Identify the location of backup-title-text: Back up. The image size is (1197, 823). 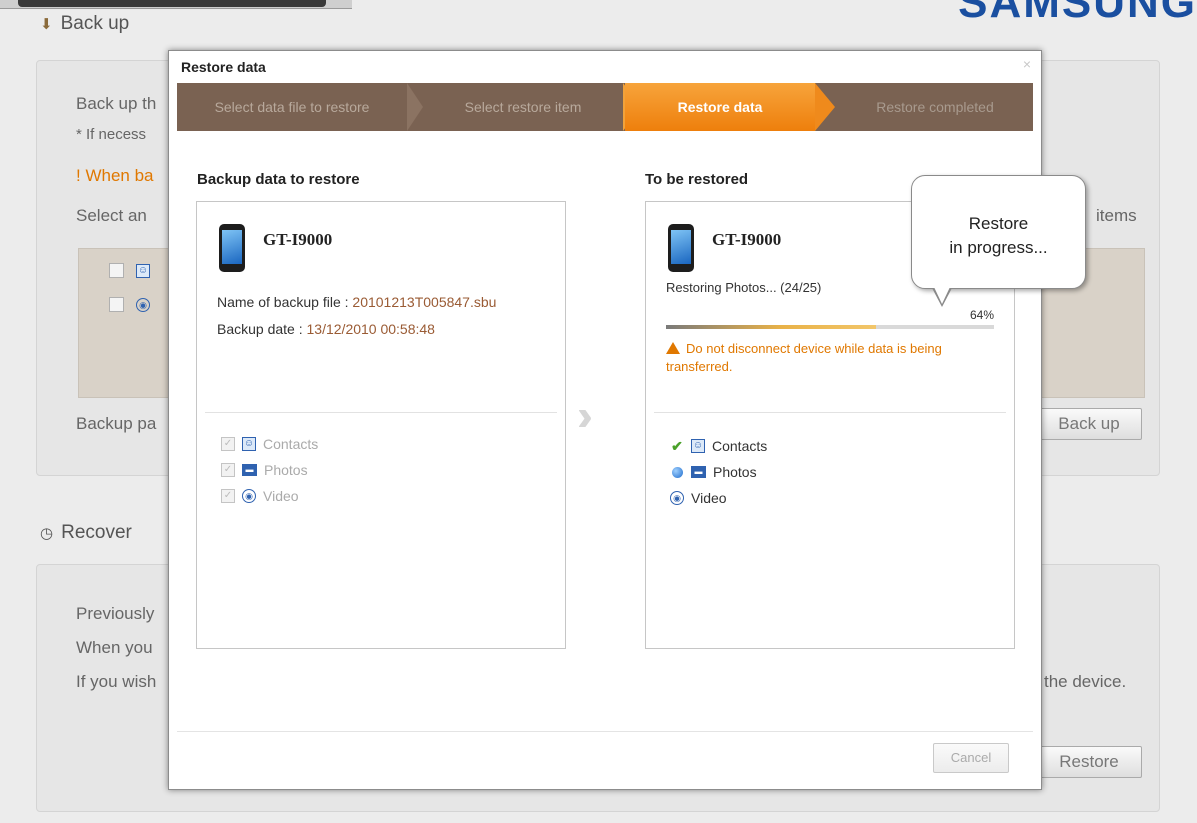
(95, 23).